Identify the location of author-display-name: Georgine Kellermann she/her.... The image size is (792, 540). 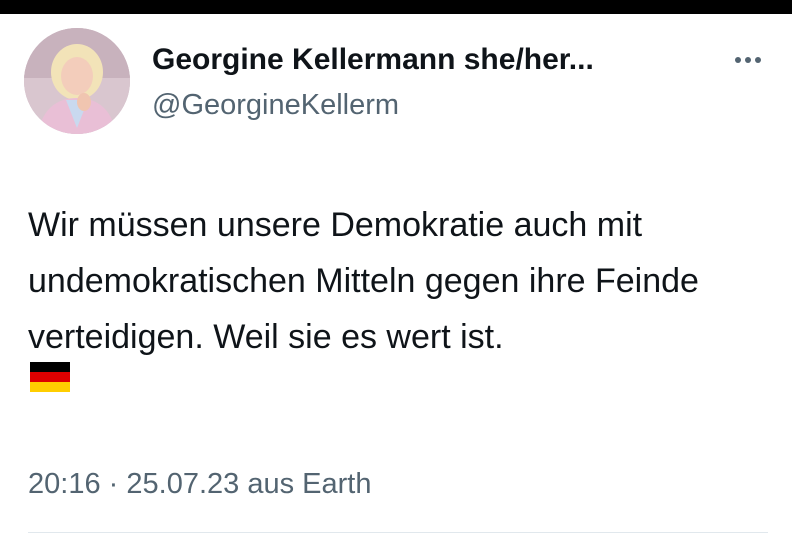
(373, 60).